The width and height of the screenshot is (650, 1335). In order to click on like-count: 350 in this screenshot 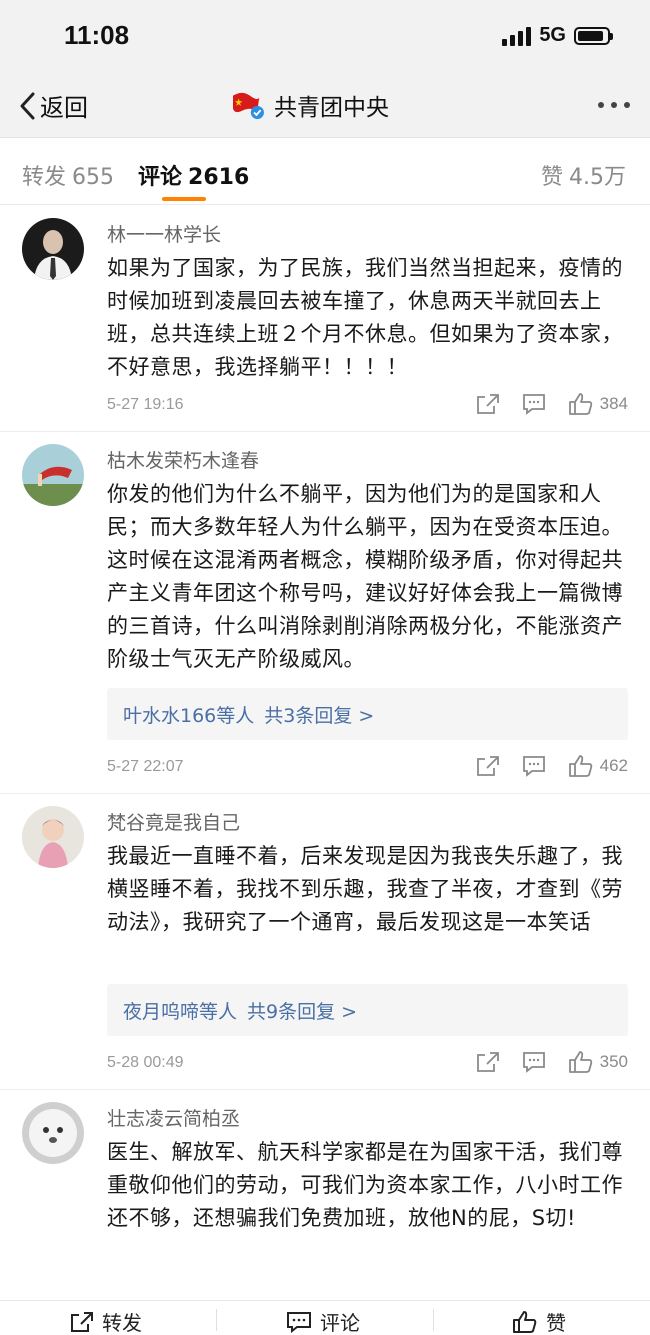, I will do `click(613, 1061)`.